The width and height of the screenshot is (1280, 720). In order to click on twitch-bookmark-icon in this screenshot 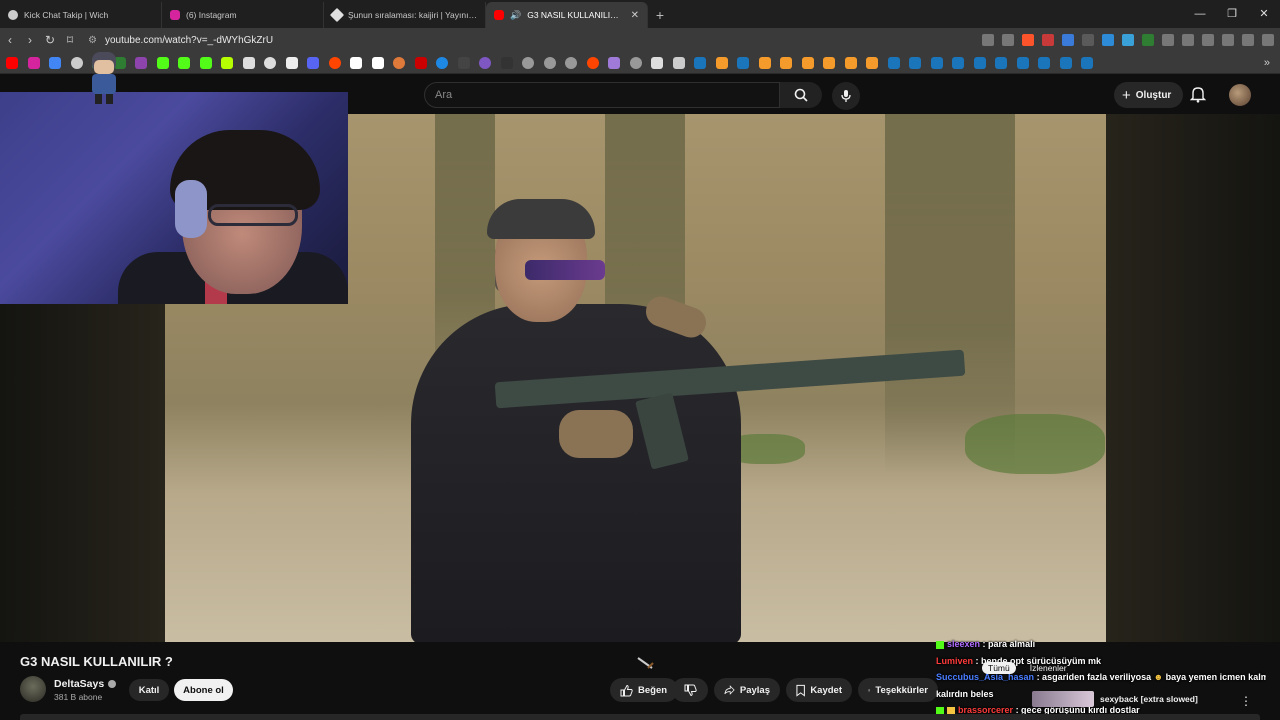, I will do `click(141, 62)`.